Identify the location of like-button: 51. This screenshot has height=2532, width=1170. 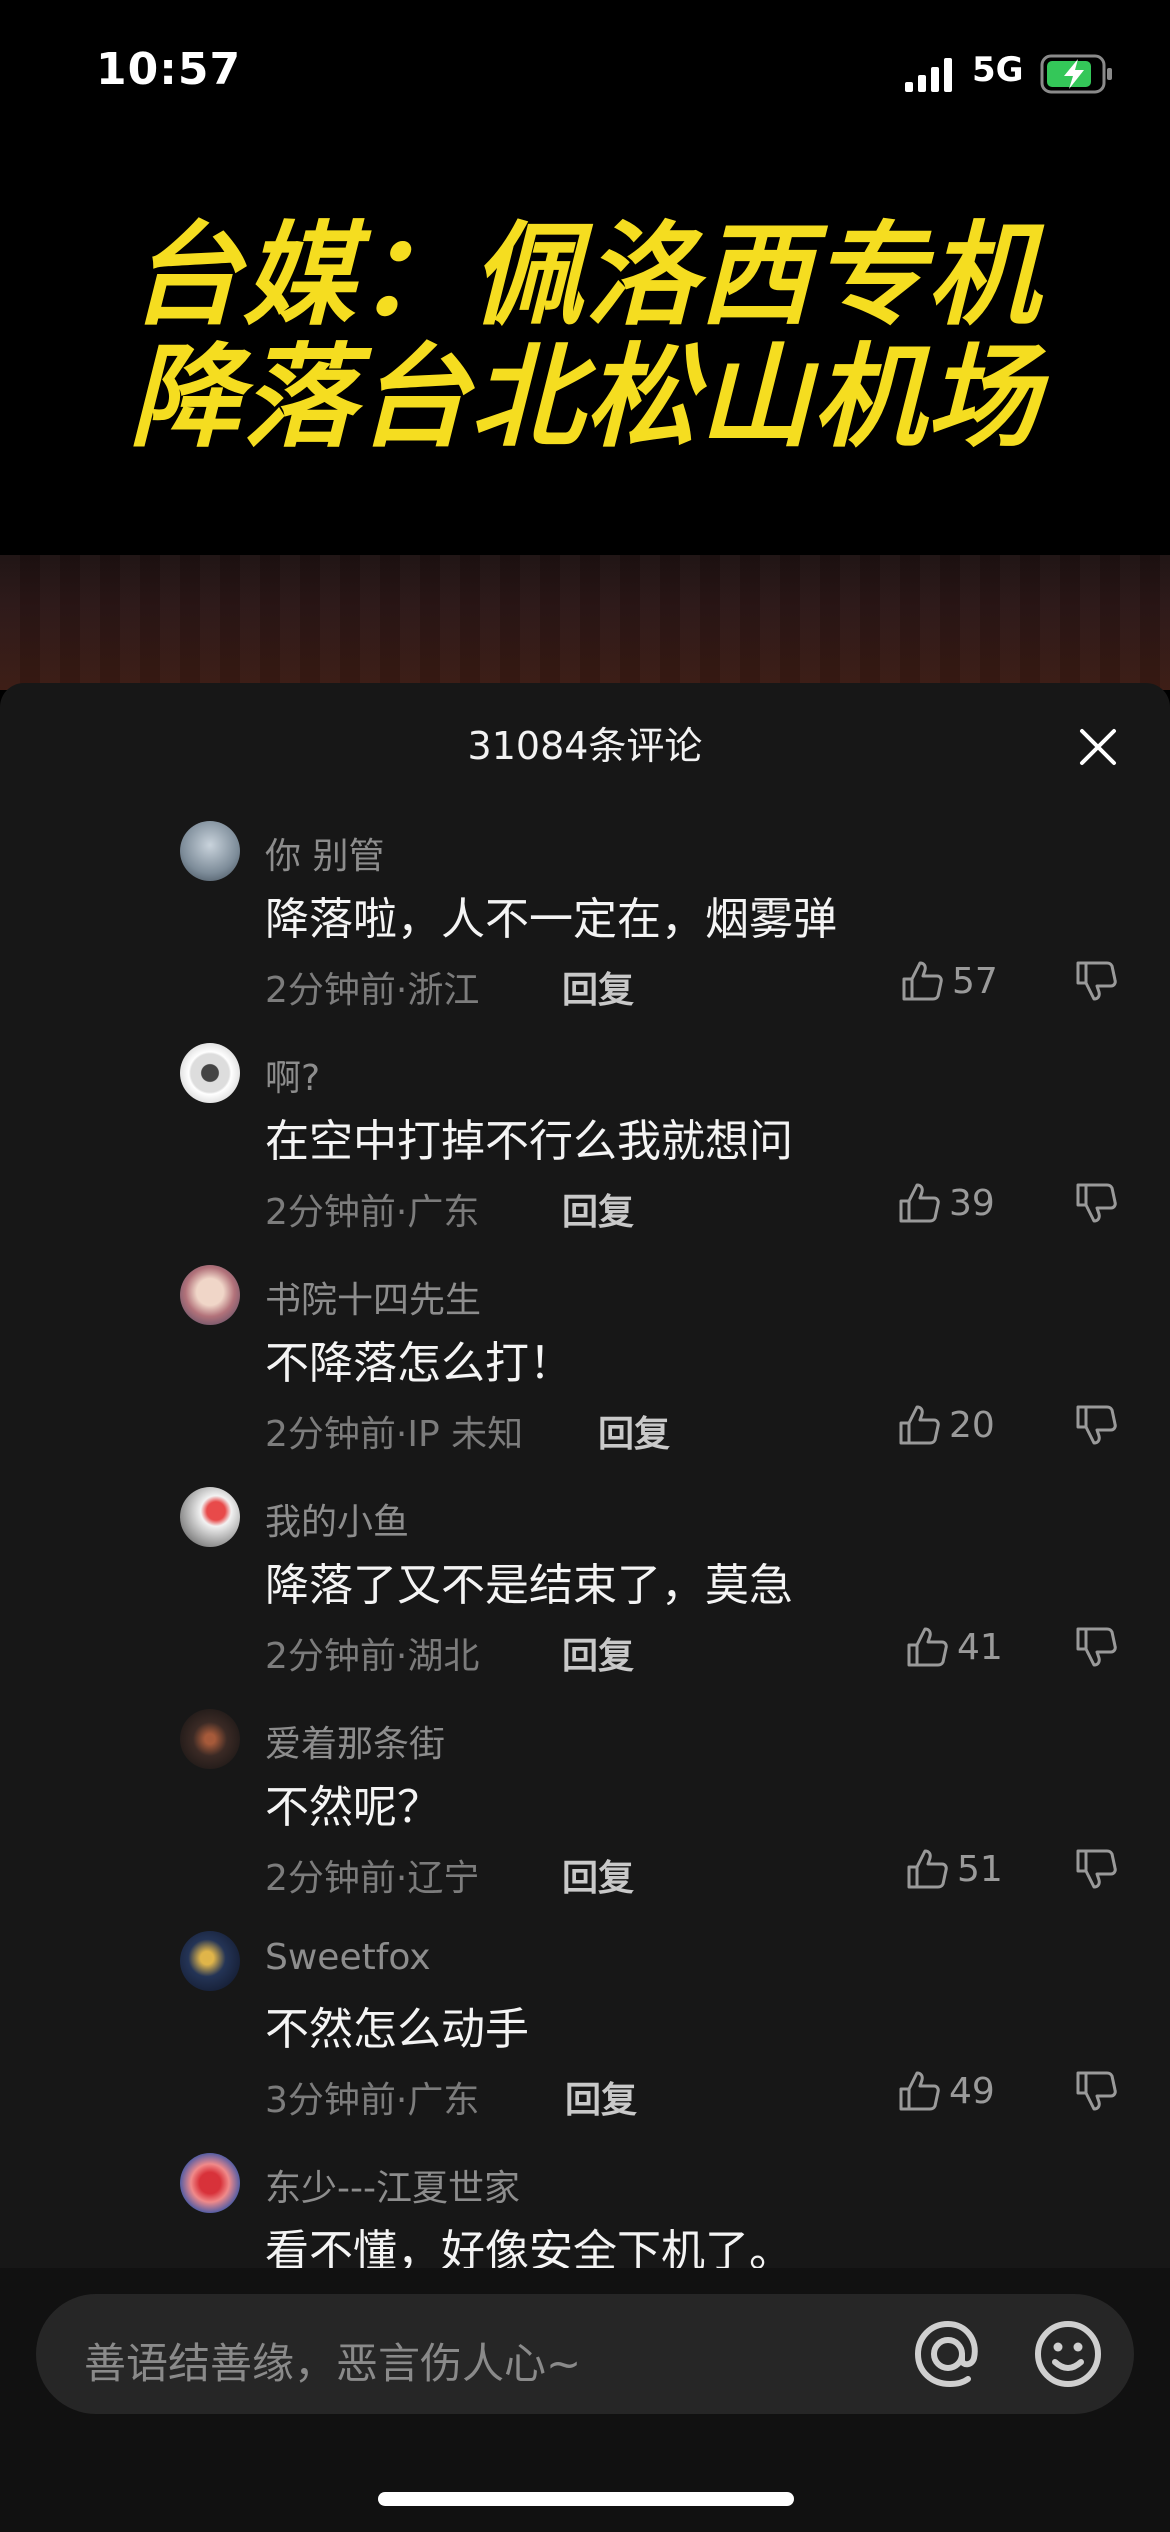
(954, 1869).